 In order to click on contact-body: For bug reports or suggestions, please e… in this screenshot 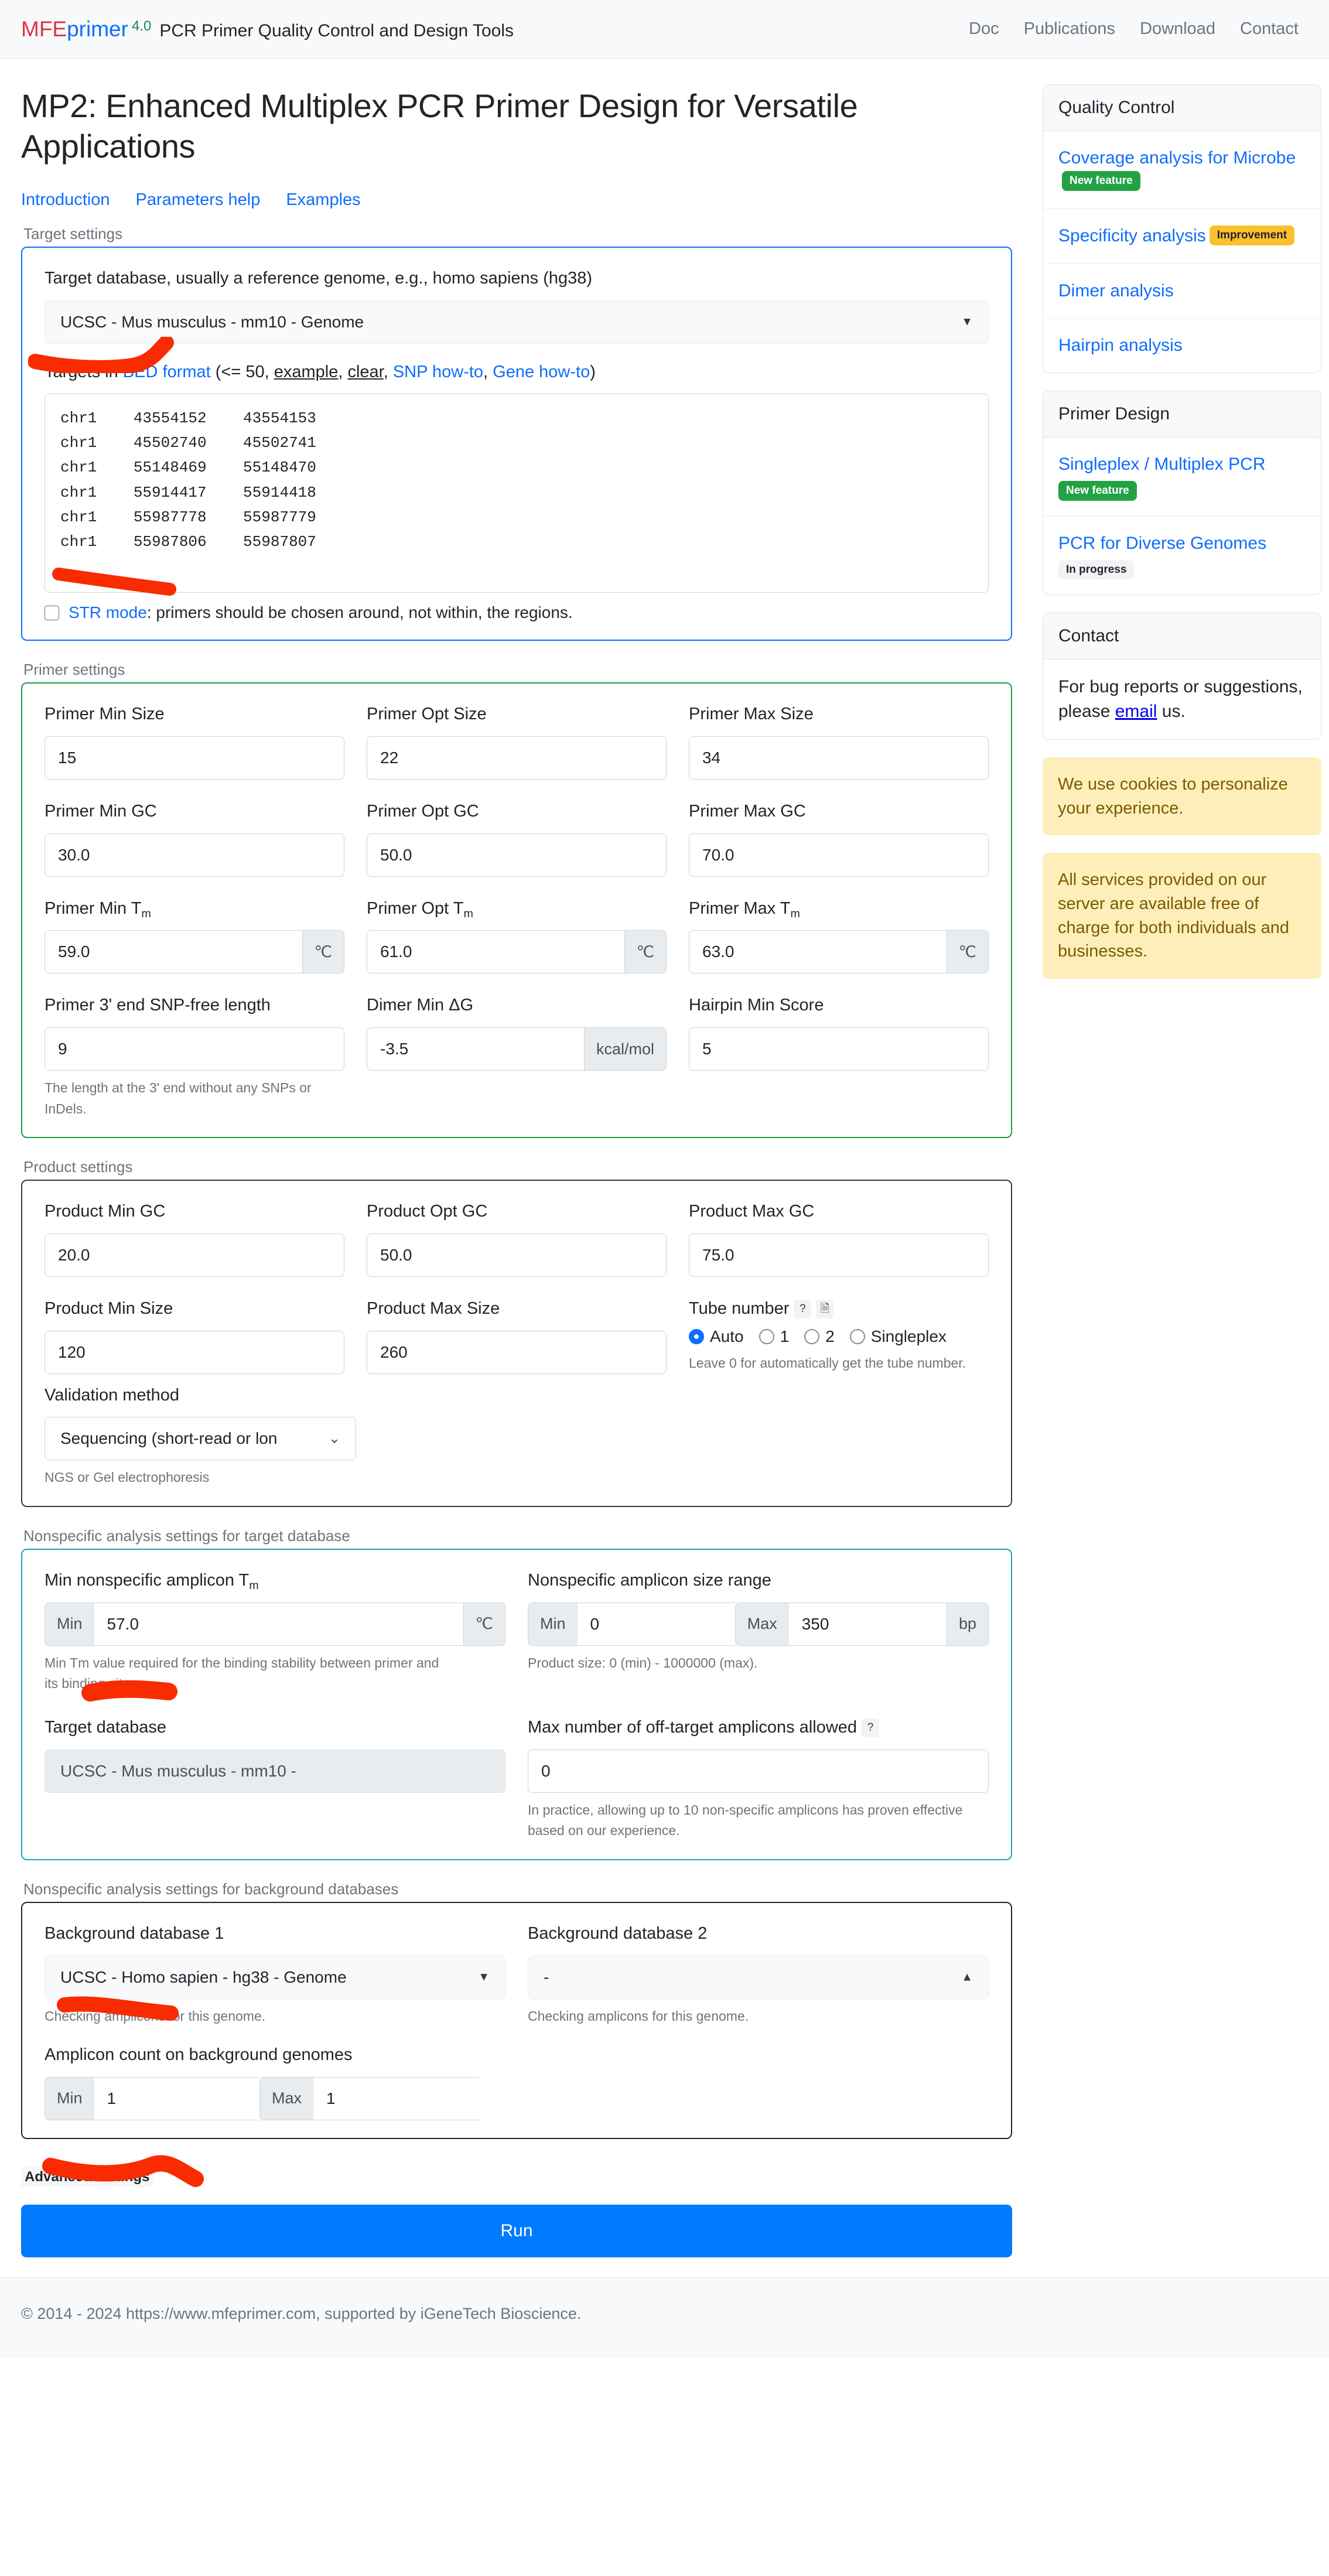, I will do `click(1182, 700)`.